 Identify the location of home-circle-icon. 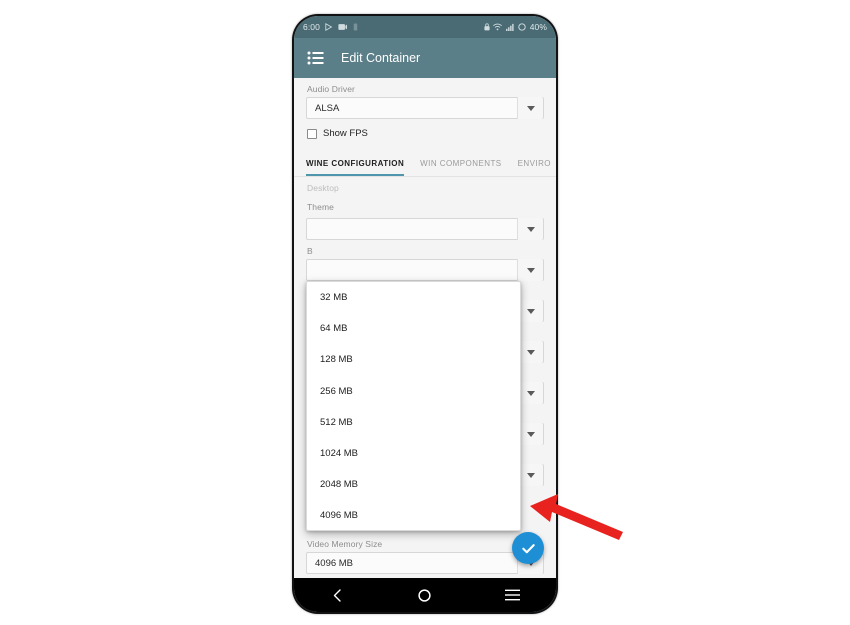
(425, 595).